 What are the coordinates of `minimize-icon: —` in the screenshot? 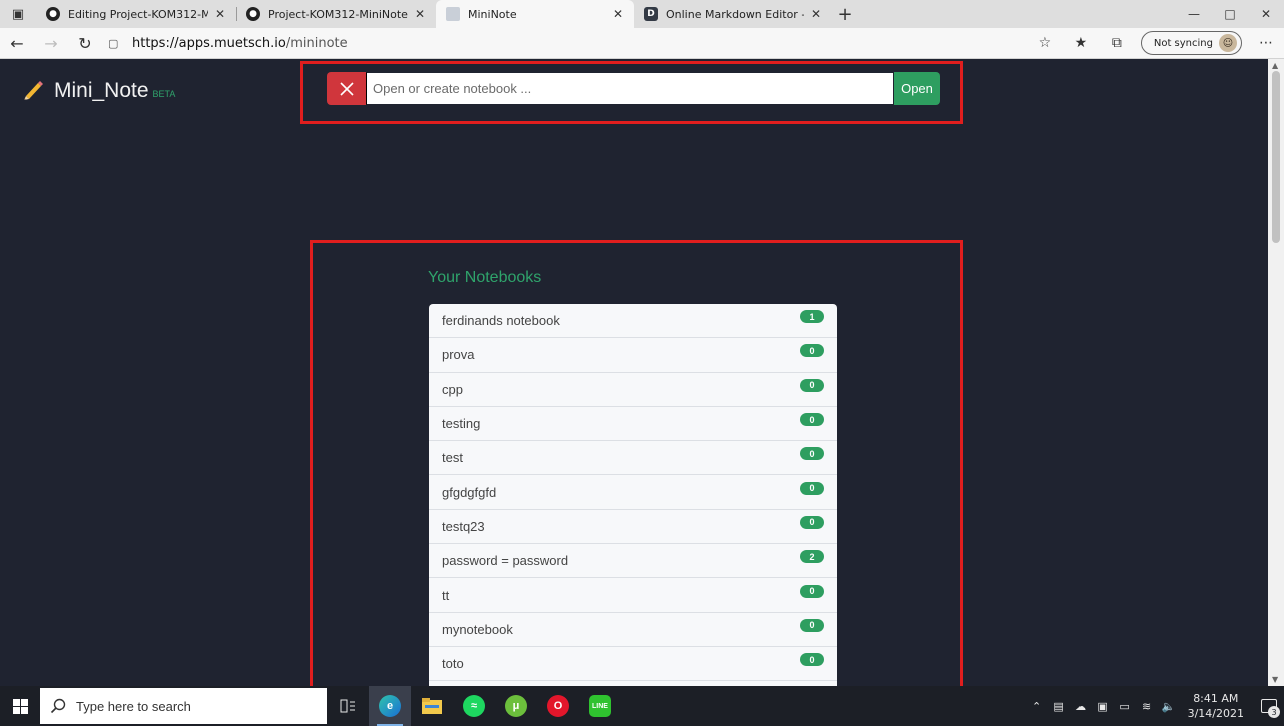 It's located at (1194, 14).